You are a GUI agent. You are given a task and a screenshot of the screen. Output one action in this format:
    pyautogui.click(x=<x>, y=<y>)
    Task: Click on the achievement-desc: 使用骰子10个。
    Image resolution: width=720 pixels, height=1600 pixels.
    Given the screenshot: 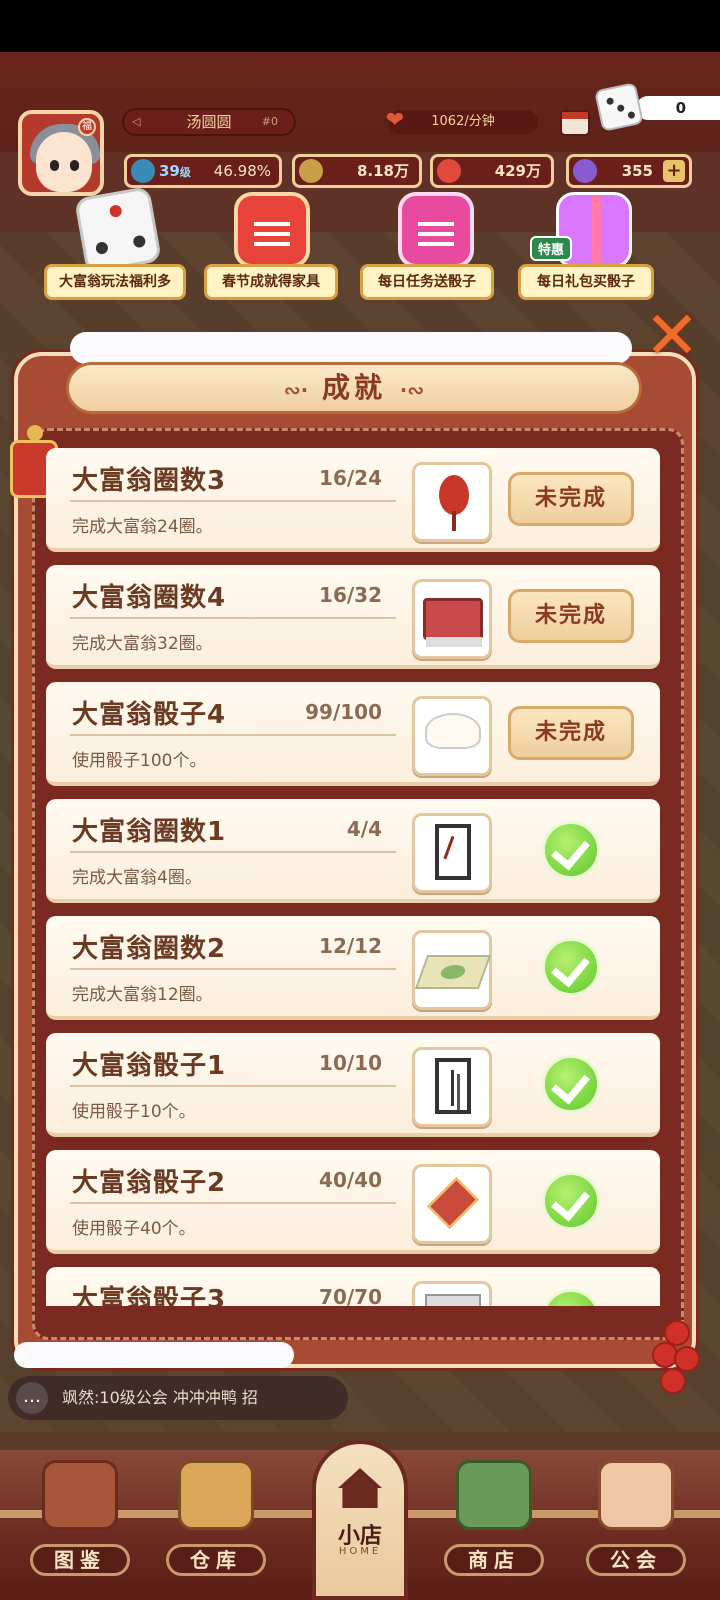 What is the action you would take?
    pyautogui.click(x=134, y=1112)
    